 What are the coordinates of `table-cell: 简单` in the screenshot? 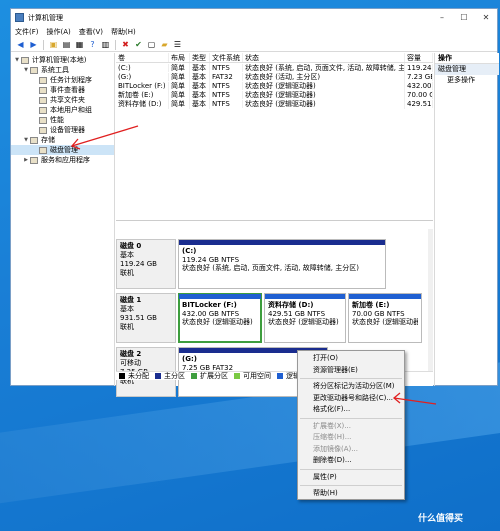 It's located at (179, 103).